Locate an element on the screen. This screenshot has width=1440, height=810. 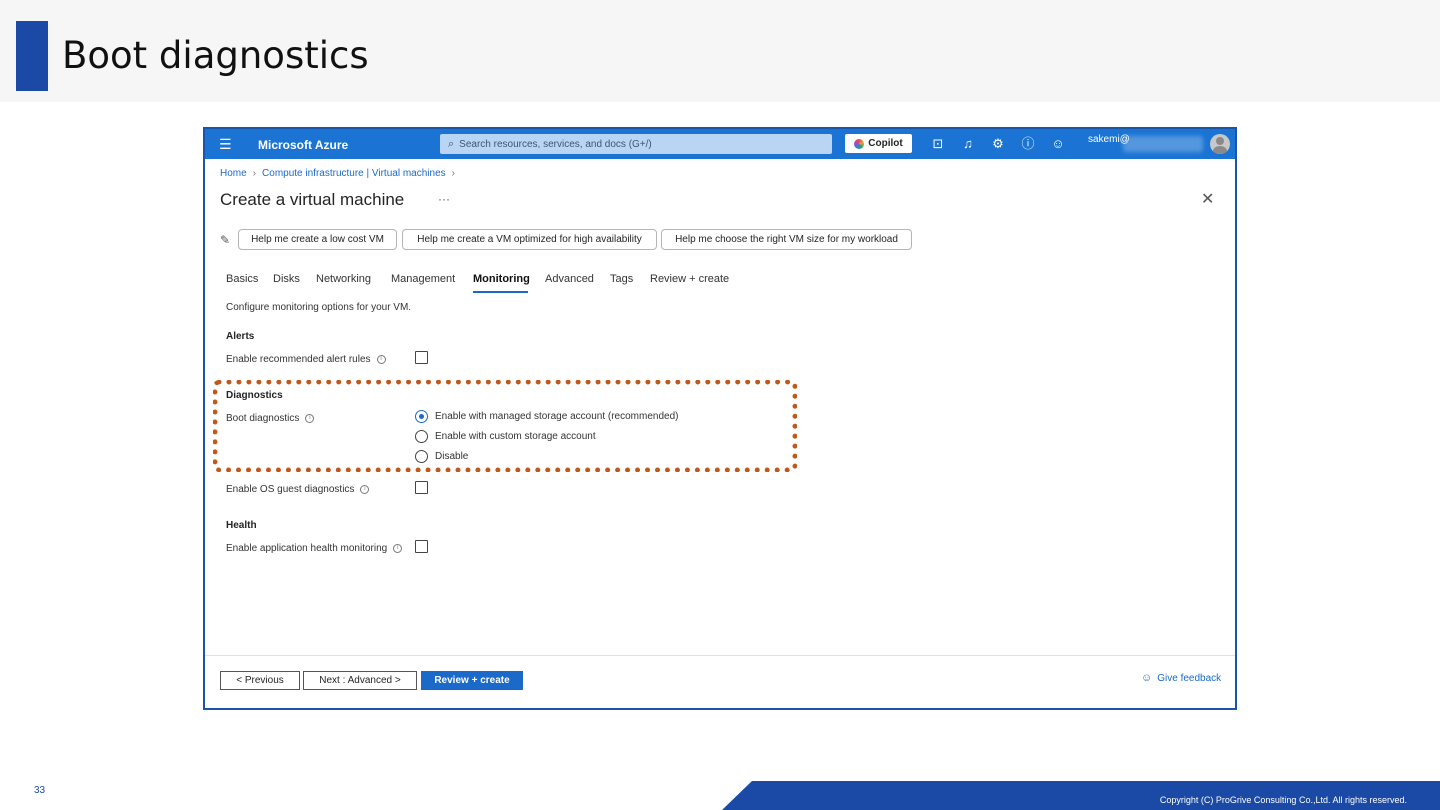
active-tab-indicator is located at coordinates (500, 292).